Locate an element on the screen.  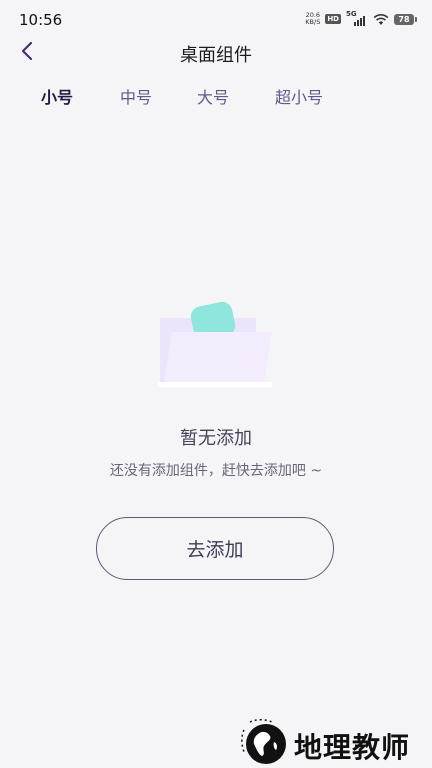
battery-level: 78 is located at coordinates (404, 19).